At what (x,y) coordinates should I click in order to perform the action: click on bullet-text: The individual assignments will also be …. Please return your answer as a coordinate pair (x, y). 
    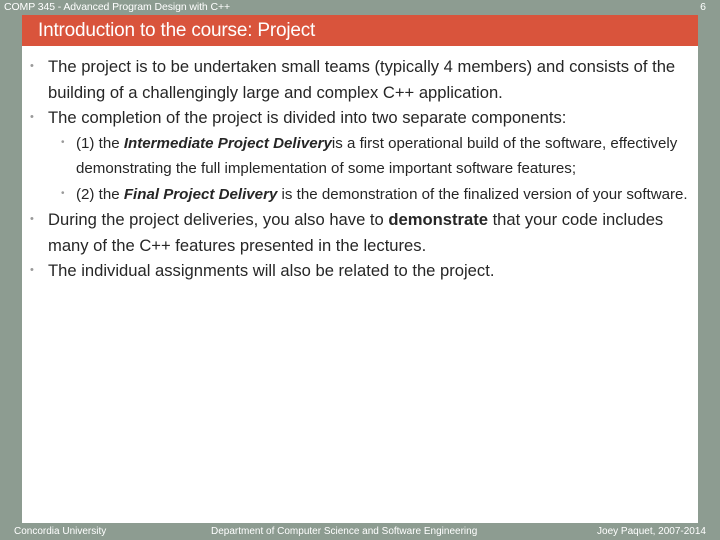
    Looking at the image, I should click on (369, 271).